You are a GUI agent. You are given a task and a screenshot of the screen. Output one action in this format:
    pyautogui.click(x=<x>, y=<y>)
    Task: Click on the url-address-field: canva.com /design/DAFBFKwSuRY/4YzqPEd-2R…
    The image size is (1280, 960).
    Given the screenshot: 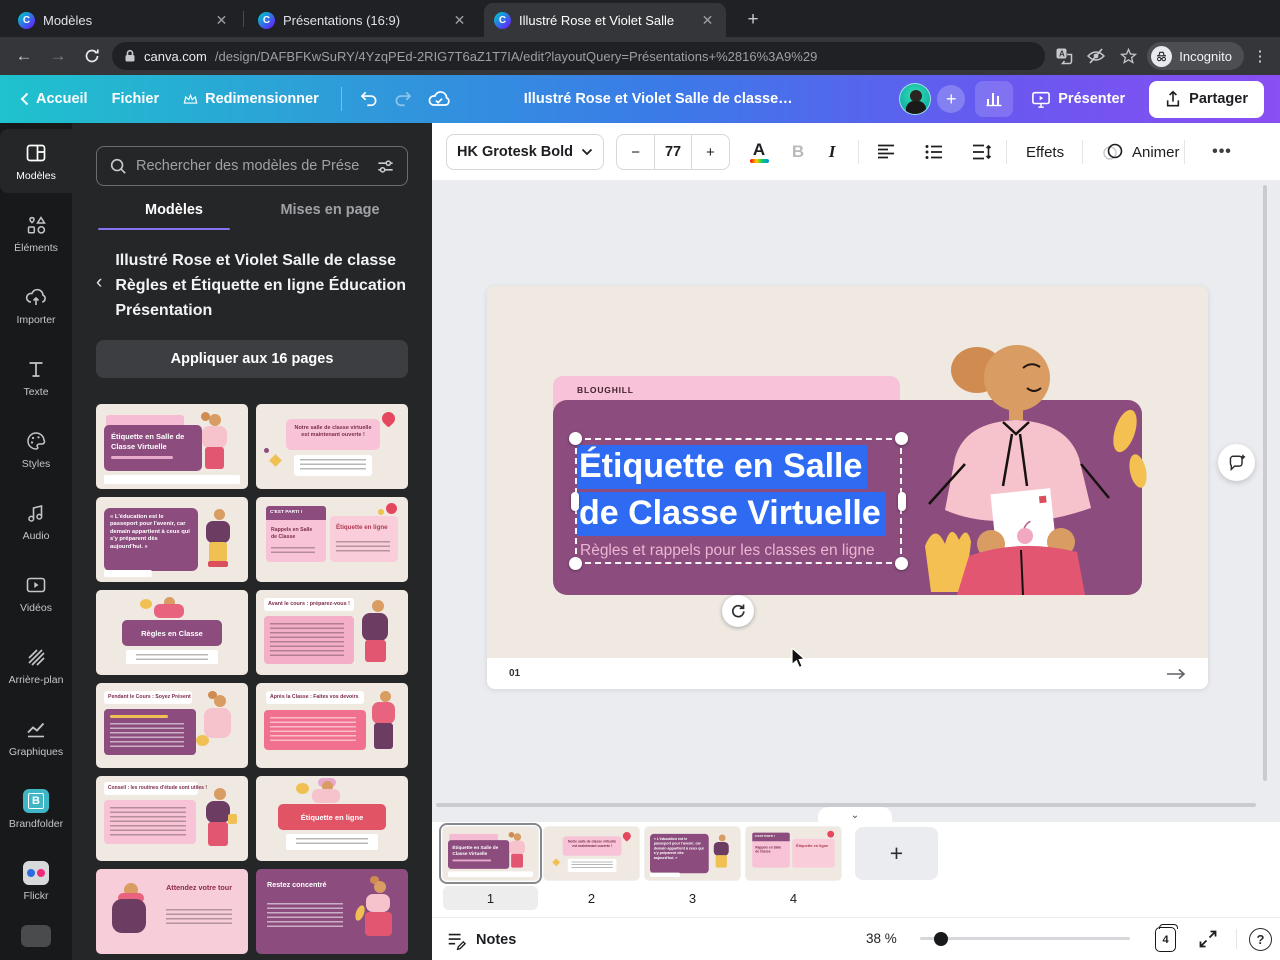 What is the action you would take?
    pyautogui.click(x=579, y=56)
    